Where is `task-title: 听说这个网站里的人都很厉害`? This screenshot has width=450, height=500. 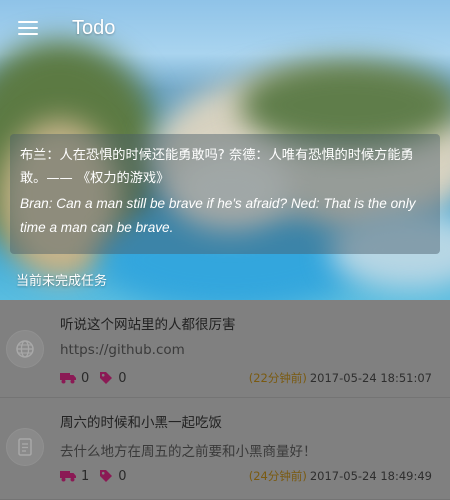
task-title: 听说这个网站里的人都很厉害 is located at coordinates (148, 325).